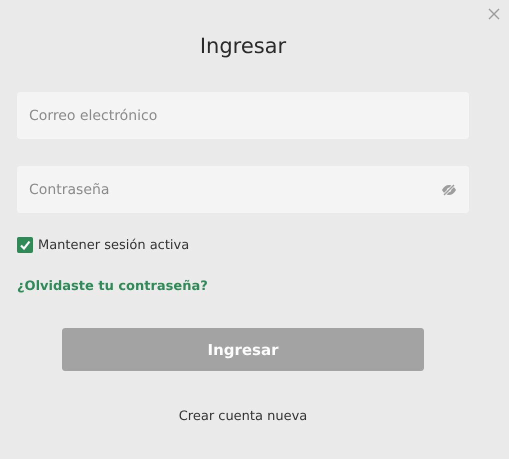 This screenshot has width=509, height=459. I want to click on hidden-eye-icon, so click(449, 190).